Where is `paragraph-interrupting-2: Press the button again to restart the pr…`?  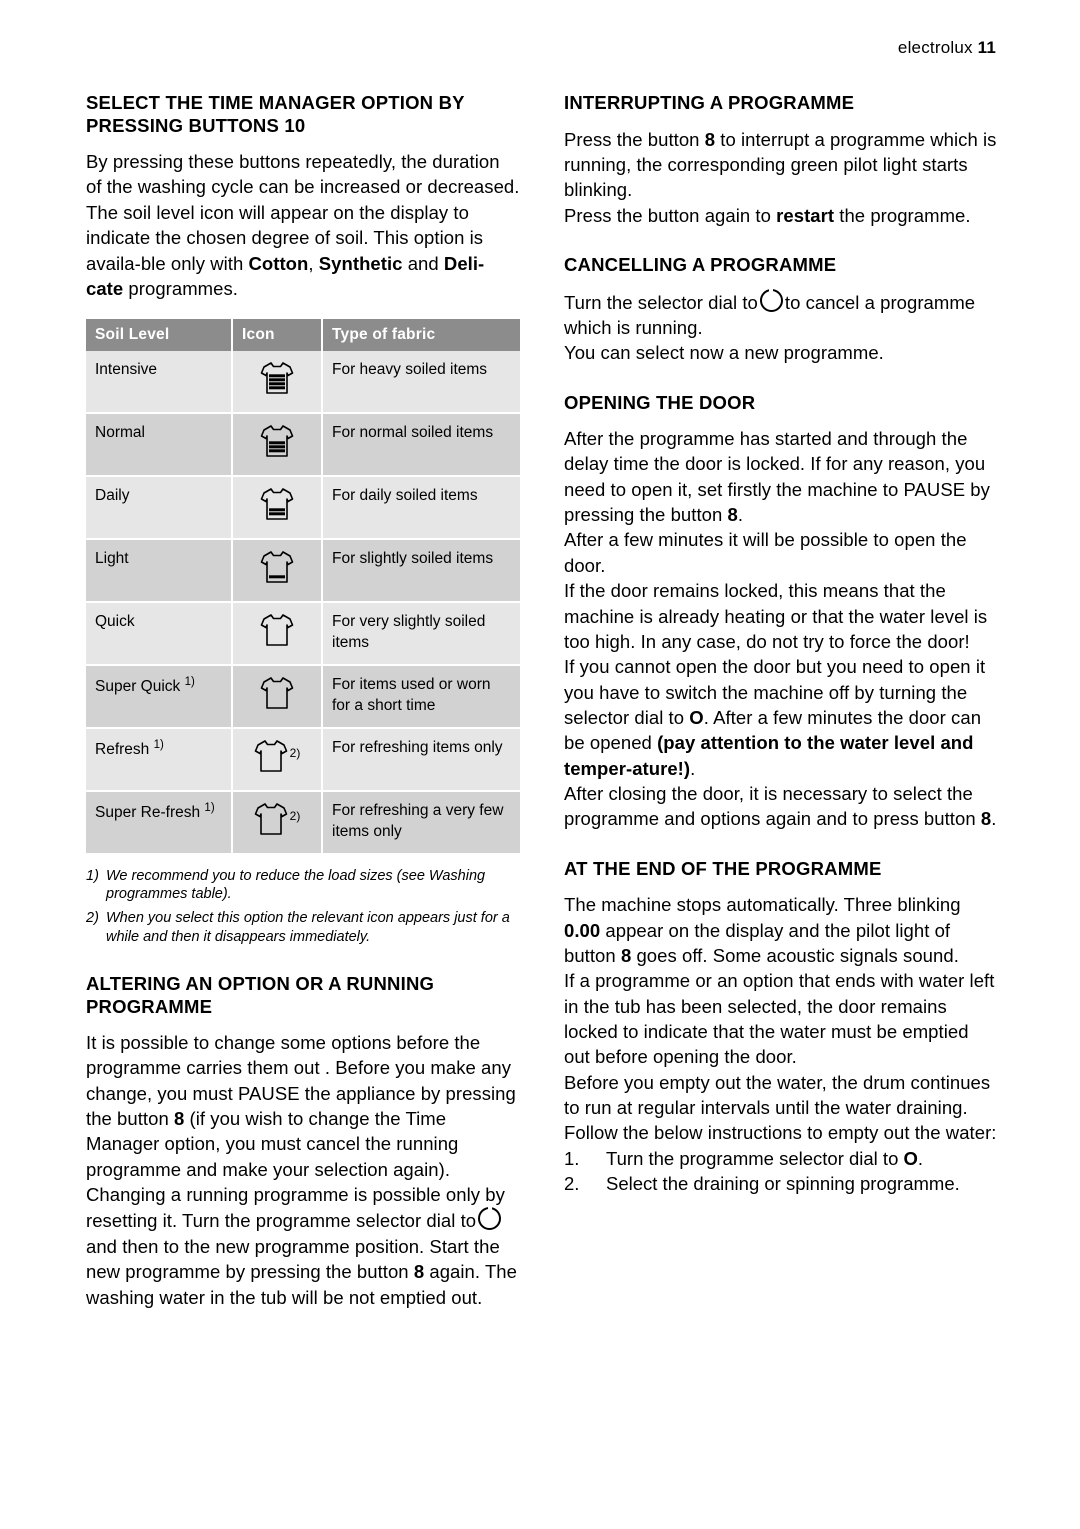
paragraph-interrupting-2: Press the button again to restart the pr… is located at coordinates (781, 215).